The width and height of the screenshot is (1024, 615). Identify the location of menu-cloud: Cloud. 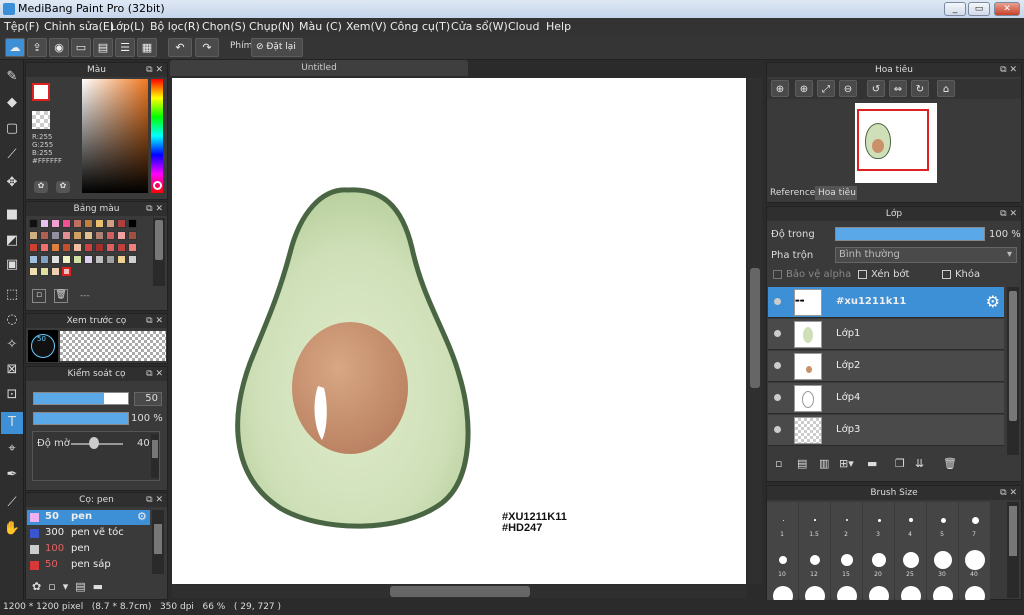
(523, 26).